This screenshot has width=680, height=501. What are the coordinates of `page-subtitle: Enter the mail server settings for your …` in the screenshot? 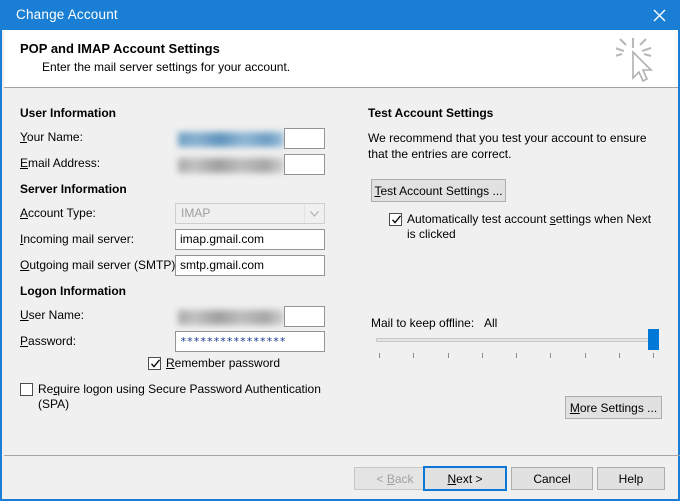 It's located at (166, 67).